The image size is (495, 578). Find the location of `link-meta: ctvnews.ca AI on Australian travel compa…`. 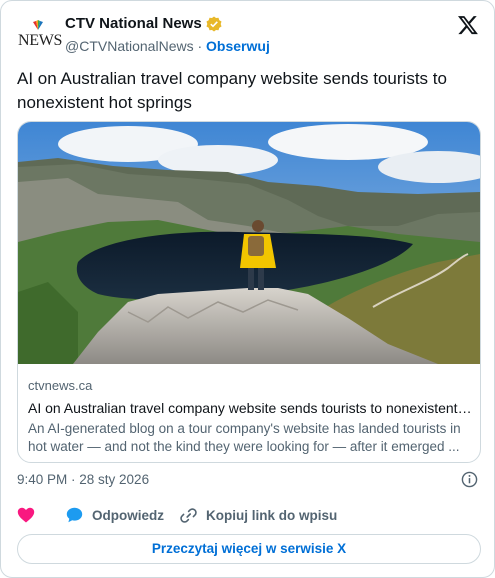

link-meta: ctvnews.ca AI on Australian travel compa… is located at coordinates (250, 416).